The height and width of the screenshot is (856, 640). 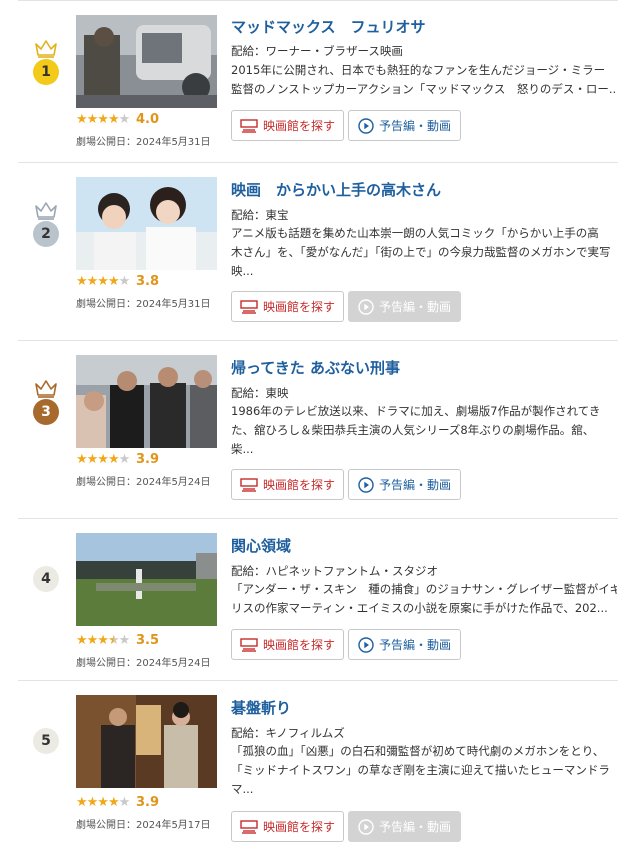 What do you see at coordinates (148, 281) in the screenshot?
I see `rating-score: 3.8` at bounding box center [148, 281].